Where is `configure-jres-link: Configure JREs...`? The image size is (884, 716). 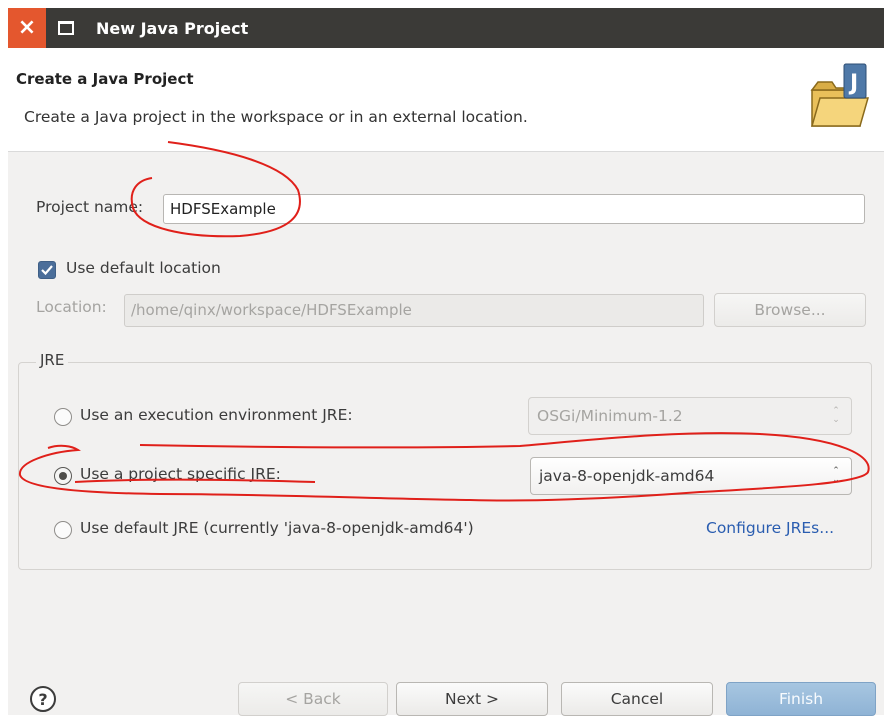 configure-jres-link: Configure JREs... is located at coordinates (770, 528).